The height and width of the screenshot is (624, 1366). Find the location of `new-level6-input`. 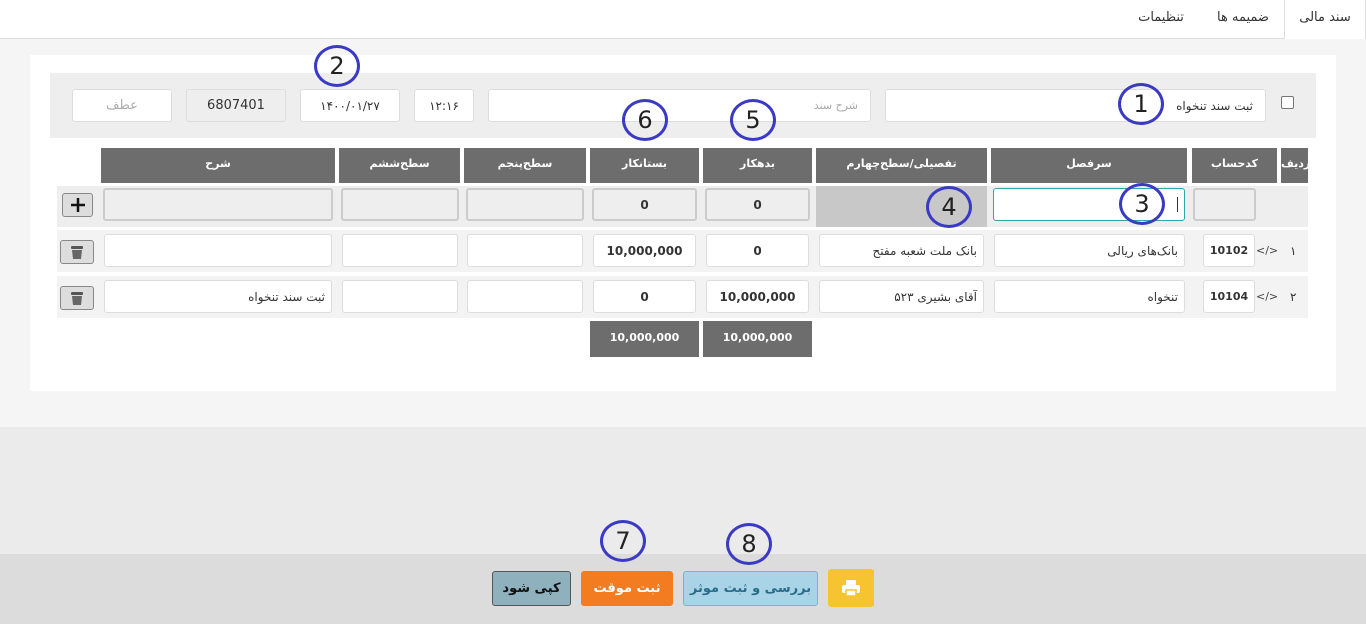

new-level6-input is located at coordinates (400, 204).